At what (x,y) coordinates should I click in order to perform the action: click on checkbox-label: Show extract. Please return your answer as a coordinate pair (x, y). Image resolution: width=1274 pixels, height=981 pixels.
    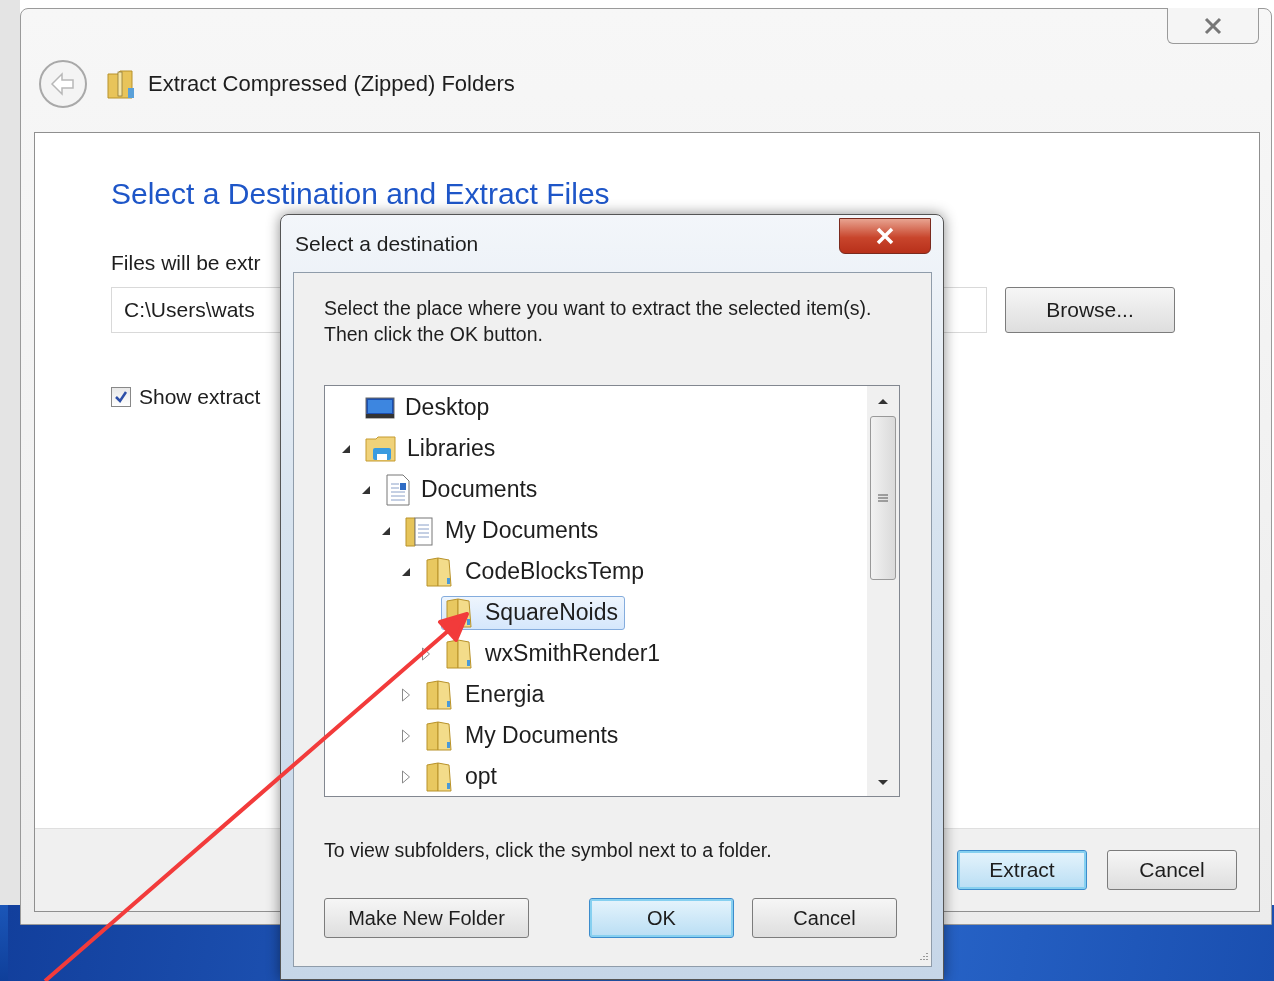
    Looking at the image, I should click on (200, 397).